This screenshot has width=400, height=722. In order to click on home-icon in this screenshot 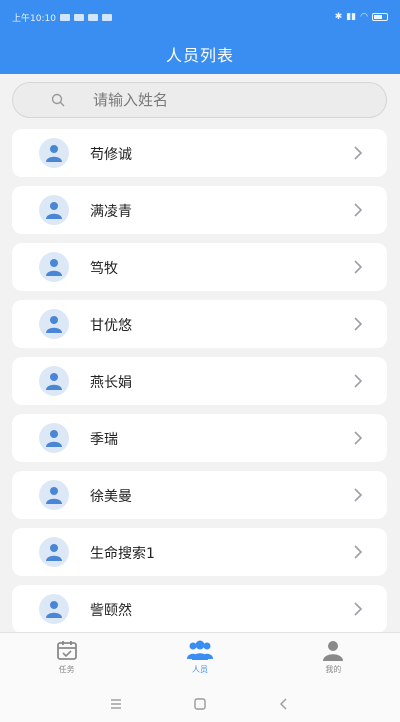, I will do `click(200, 704)`.